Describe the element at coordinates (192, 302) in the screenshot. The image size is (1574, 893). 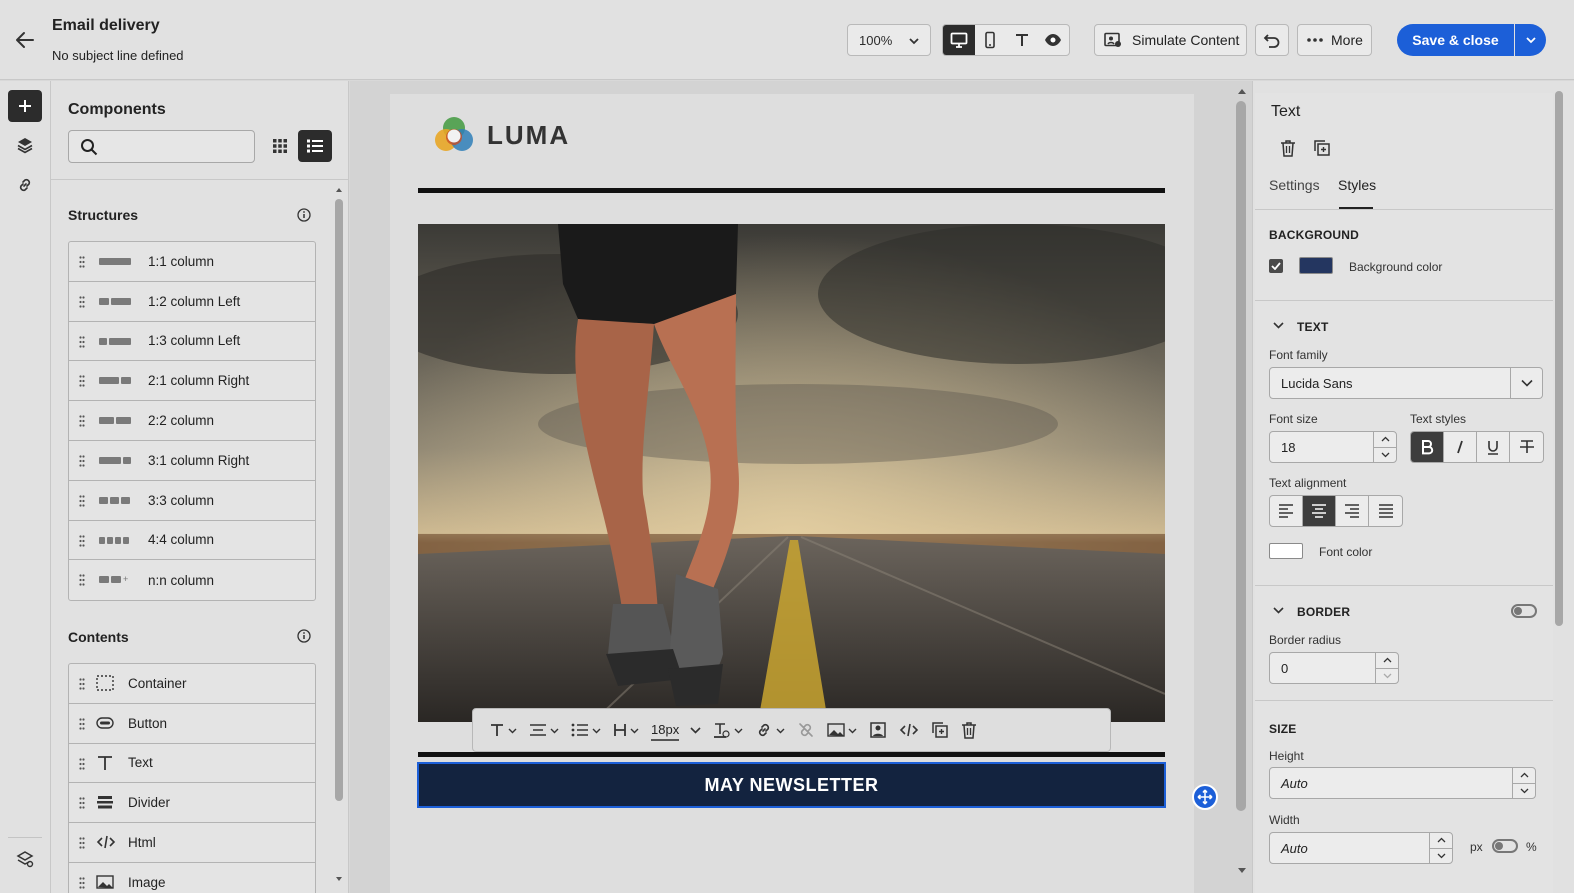
I see `structure-item: 1:2 column Left` at that location.